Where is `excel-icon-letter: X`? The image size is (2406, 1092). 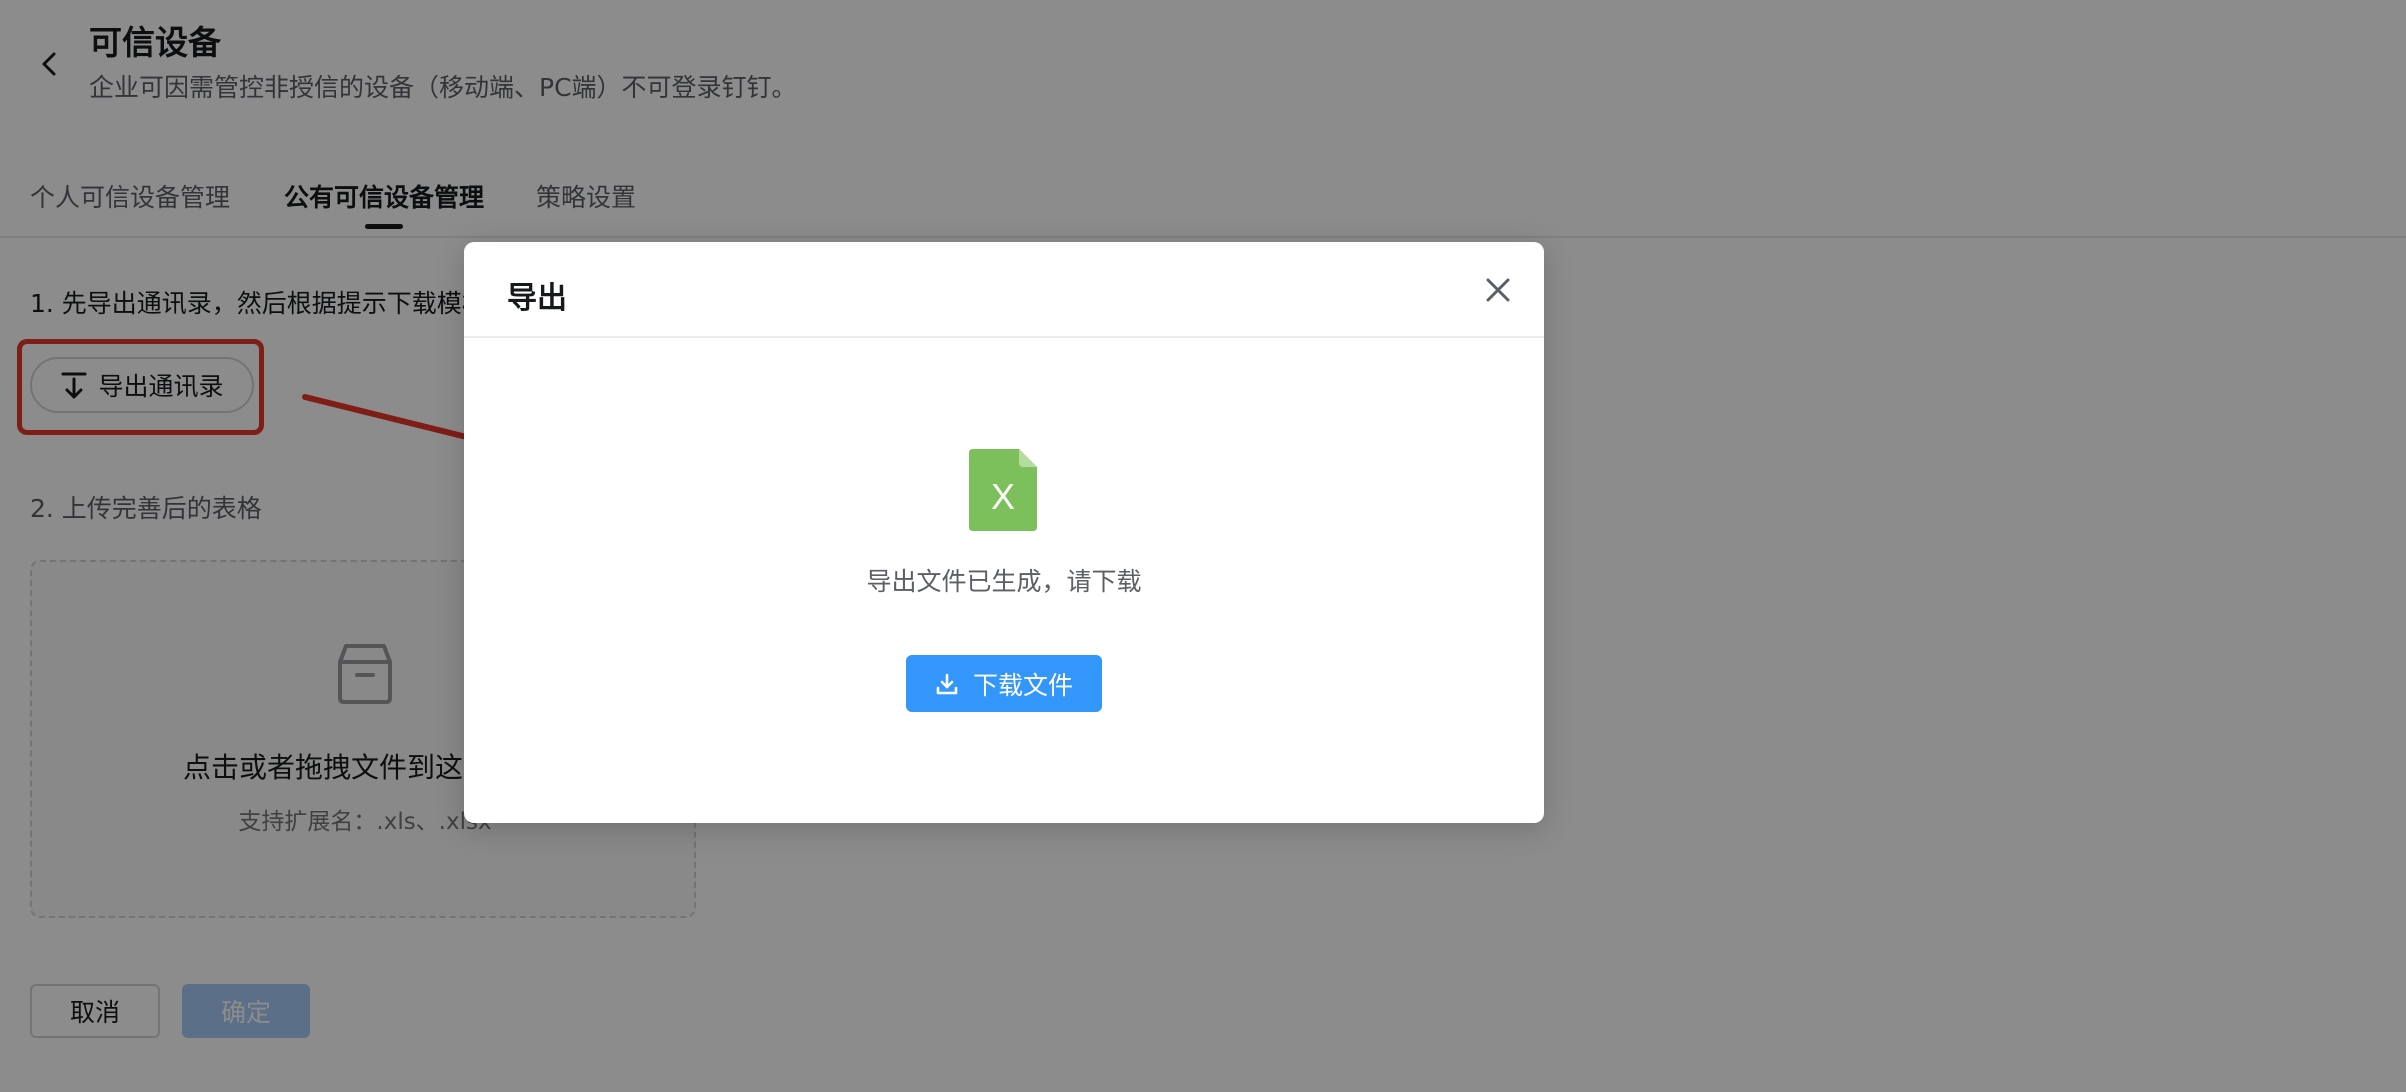
excel-icon-letter: X is located at coordinates (1003, 496).